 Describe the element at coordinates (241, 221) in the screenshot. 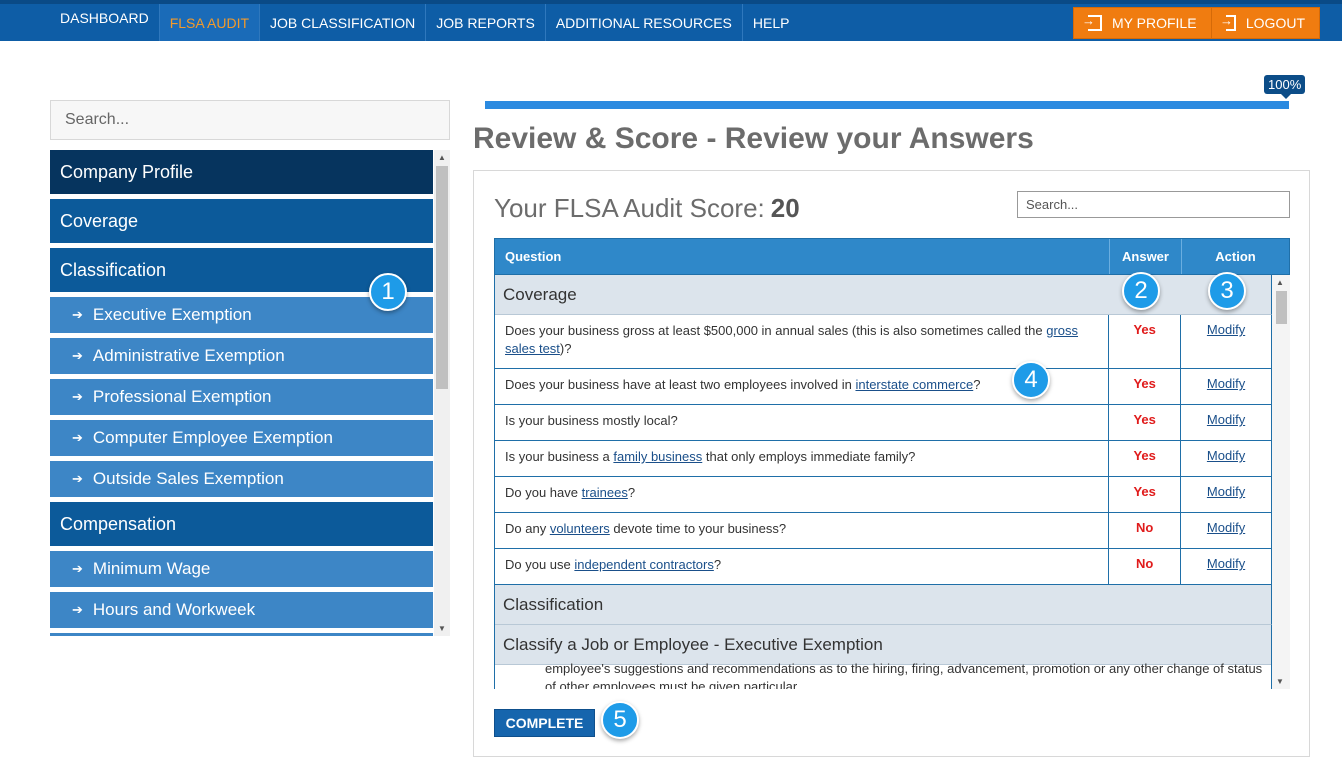

I see `sidebar-item-coverage: Coverage` at that location.